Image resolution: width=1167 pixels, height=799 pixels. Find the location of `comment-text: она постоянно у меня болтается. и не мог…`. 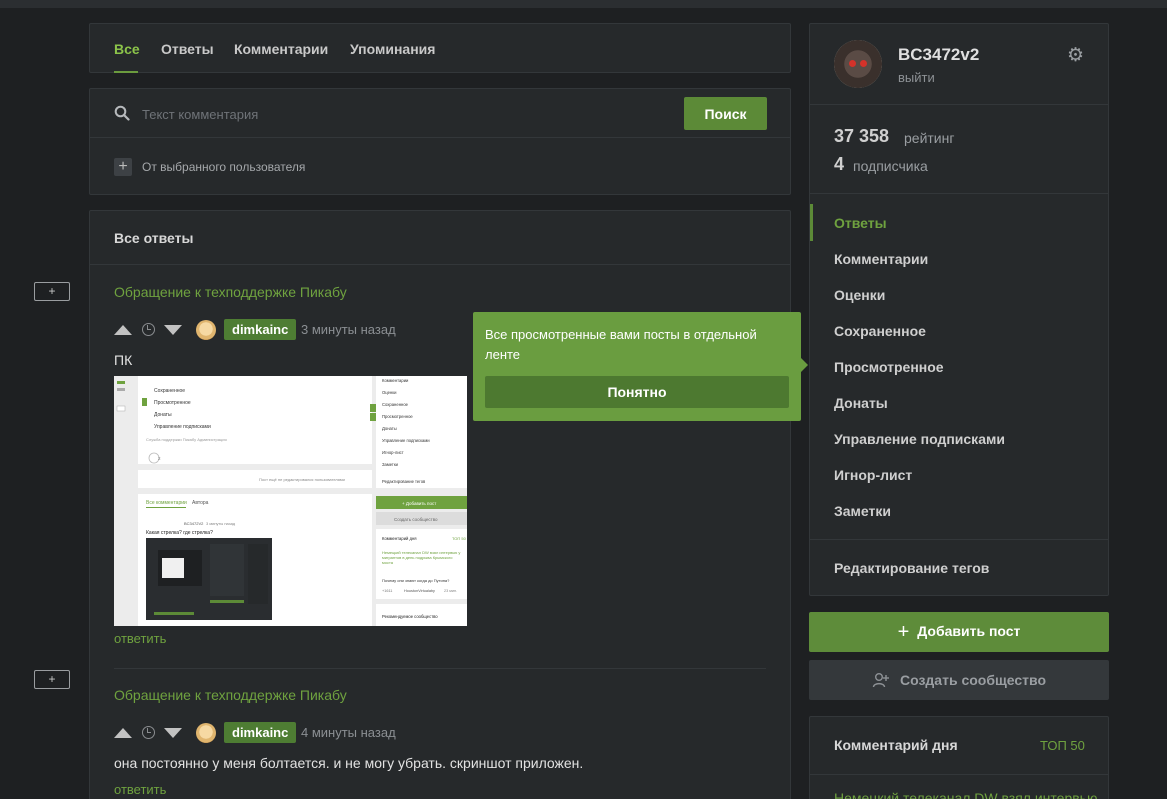

comment-text: она постоянно у меня болтается. и не мог… is located at coordinates (349, 763).